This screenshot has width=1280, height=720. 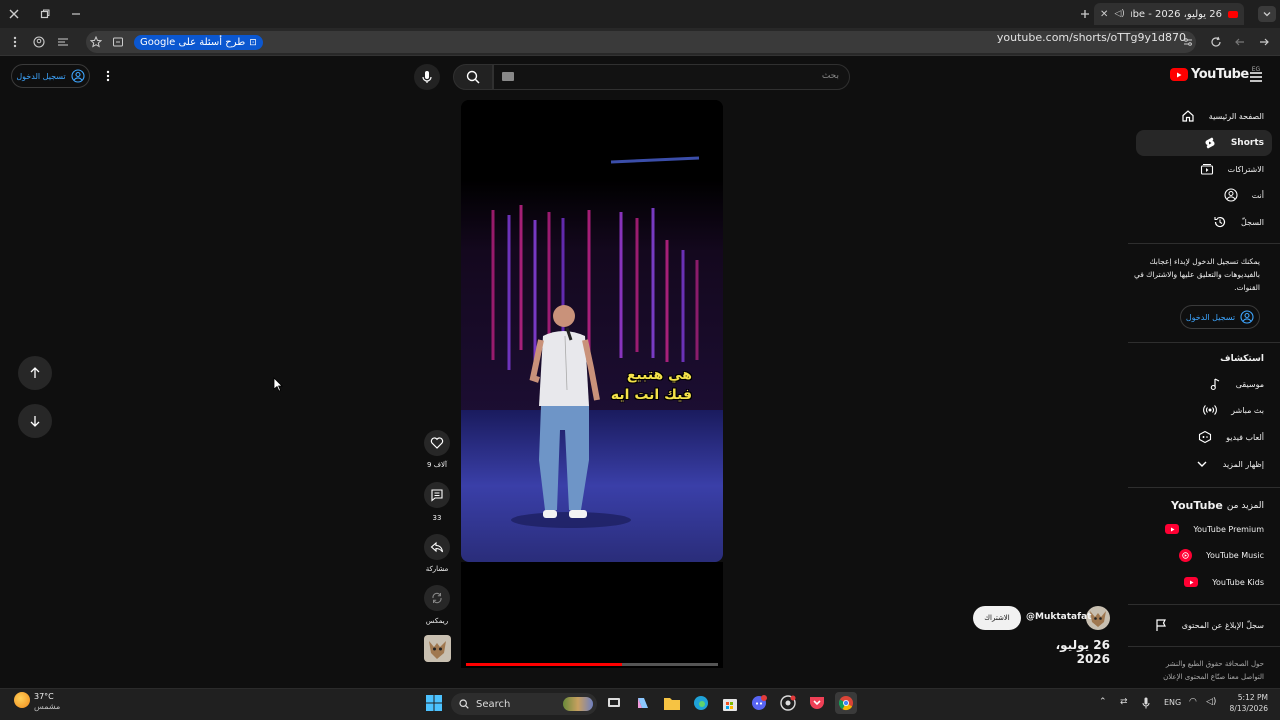 What do you see at coordinates (1188, 42) in the screenshot?
I see `site-settings-icon` at bounding box center [1188, 42].